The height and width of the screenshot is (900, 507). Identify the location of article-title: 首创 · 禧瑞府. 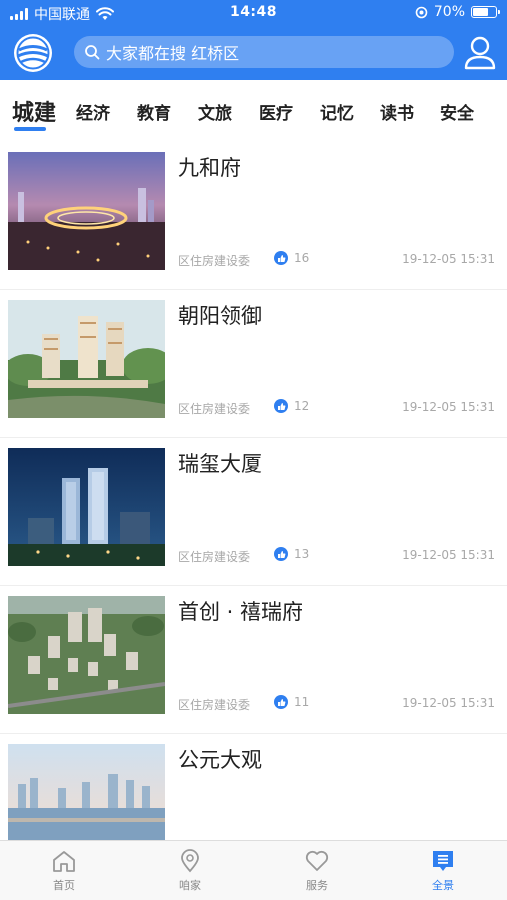
(241, 612).